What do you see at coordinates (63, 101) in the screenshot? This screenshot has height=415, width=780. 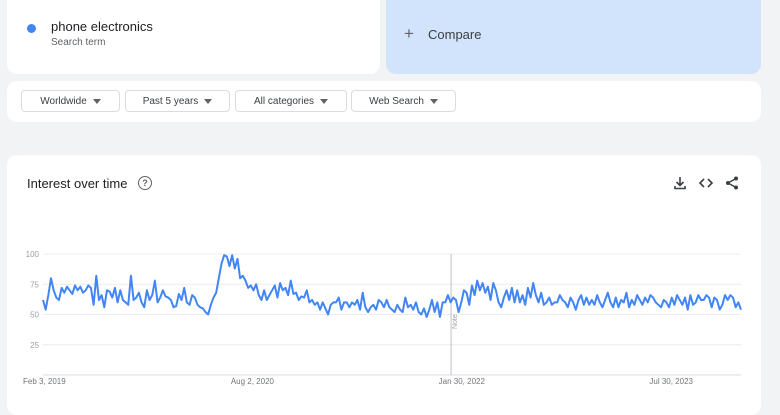 I see `location-filter-label: Worldwide` at bounding box center [63, 101].